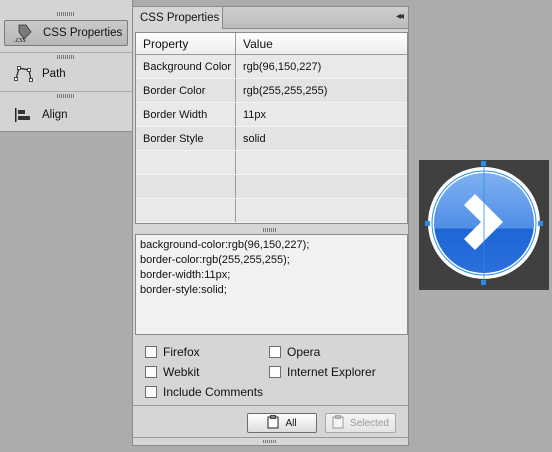  I want to click on firefox-checkbox: Firefox, so click(172, 352).